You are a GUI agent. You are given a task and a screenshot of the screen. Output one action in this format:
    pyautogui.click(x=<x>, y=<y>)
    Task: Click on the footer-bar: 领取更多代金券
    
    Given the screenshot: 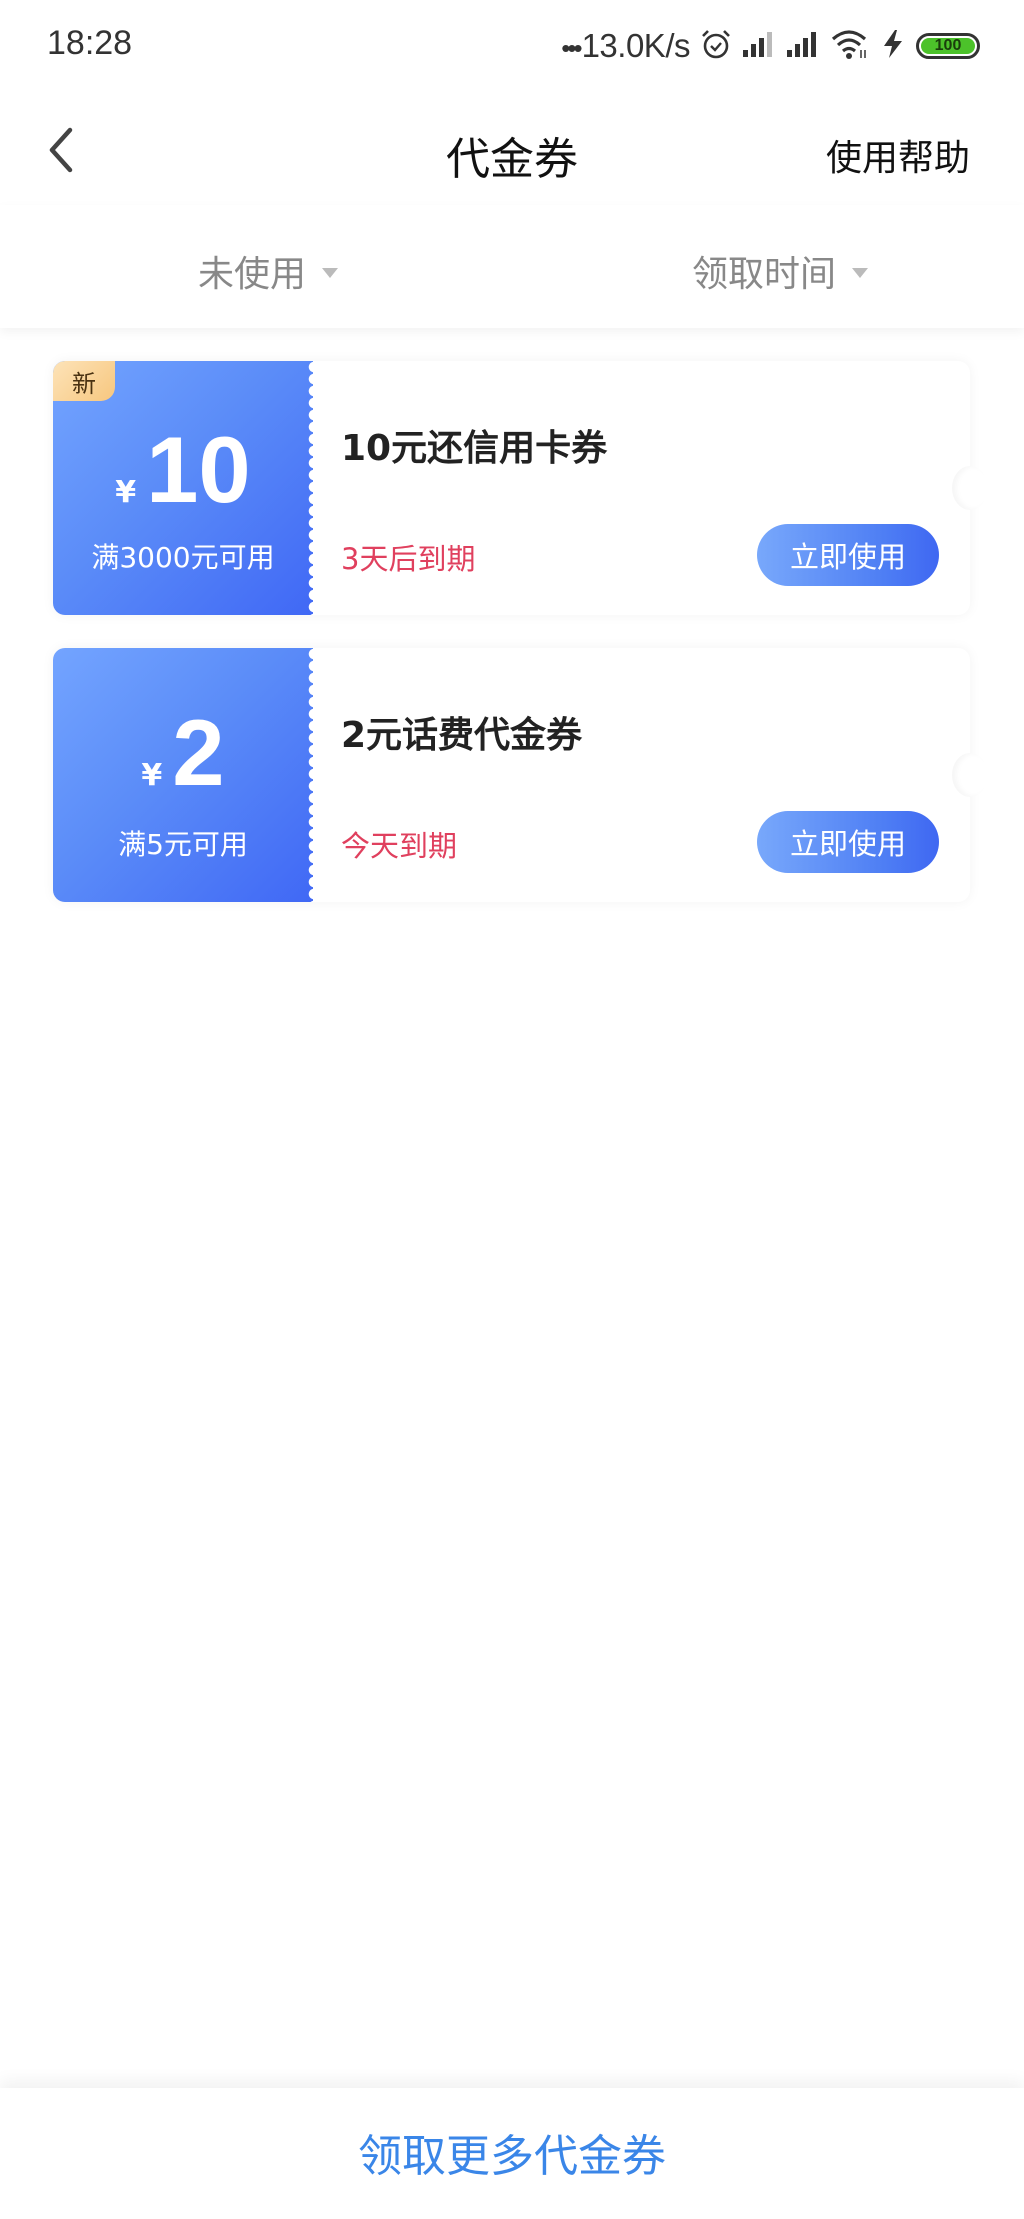 What is the action you would take?
    pyautogui.click(x=512, y=2153)
    